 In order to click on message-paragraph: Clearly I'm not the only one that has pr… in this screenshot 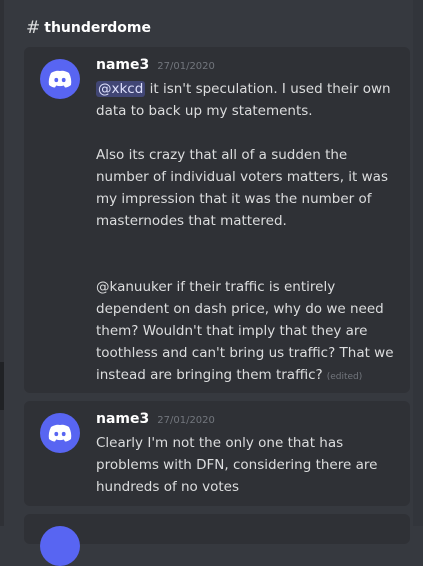, I will do `click(237, 465)`.